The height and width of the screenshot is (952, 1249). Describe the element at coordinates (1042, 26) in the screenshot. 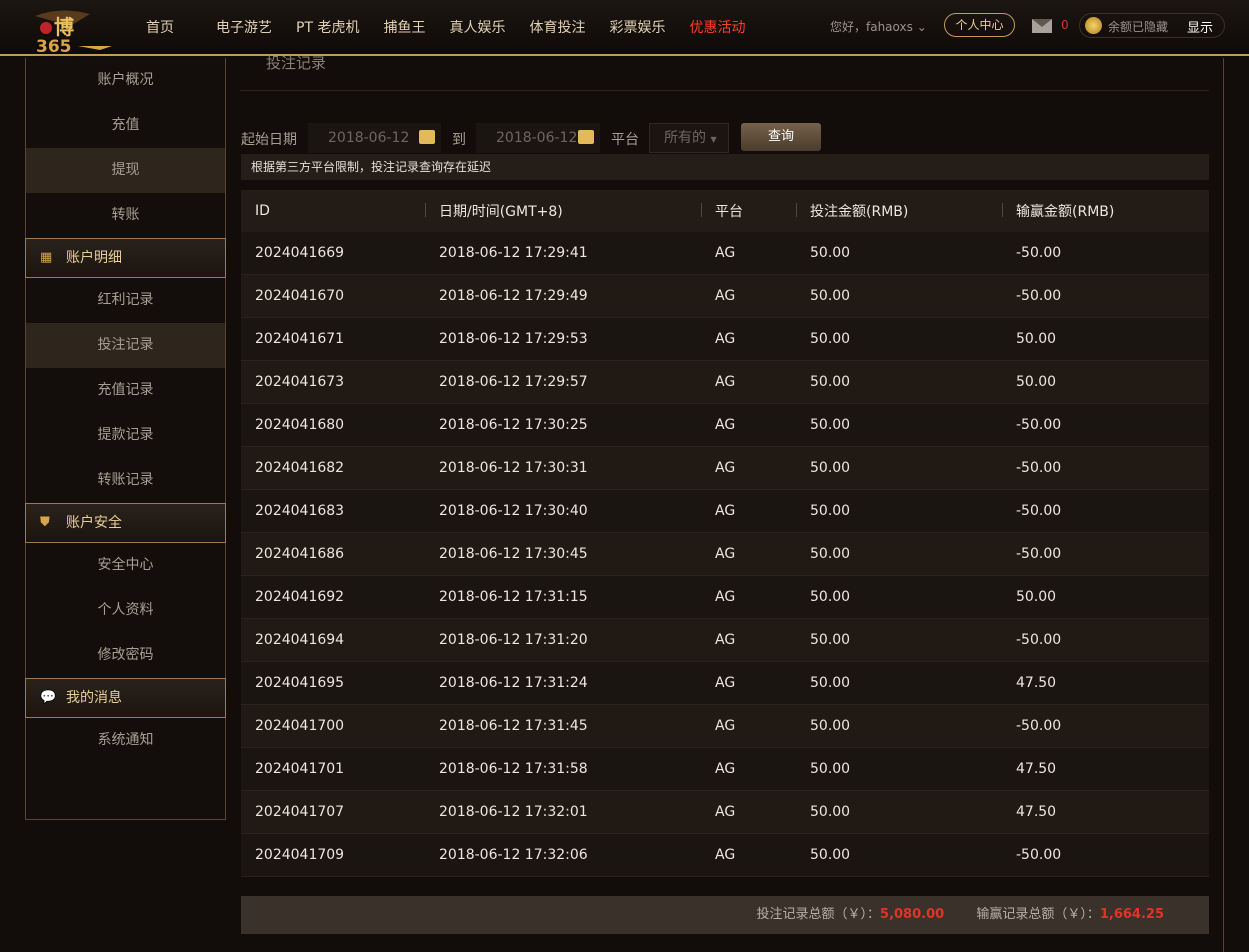

I see `mail-icon` at that location.